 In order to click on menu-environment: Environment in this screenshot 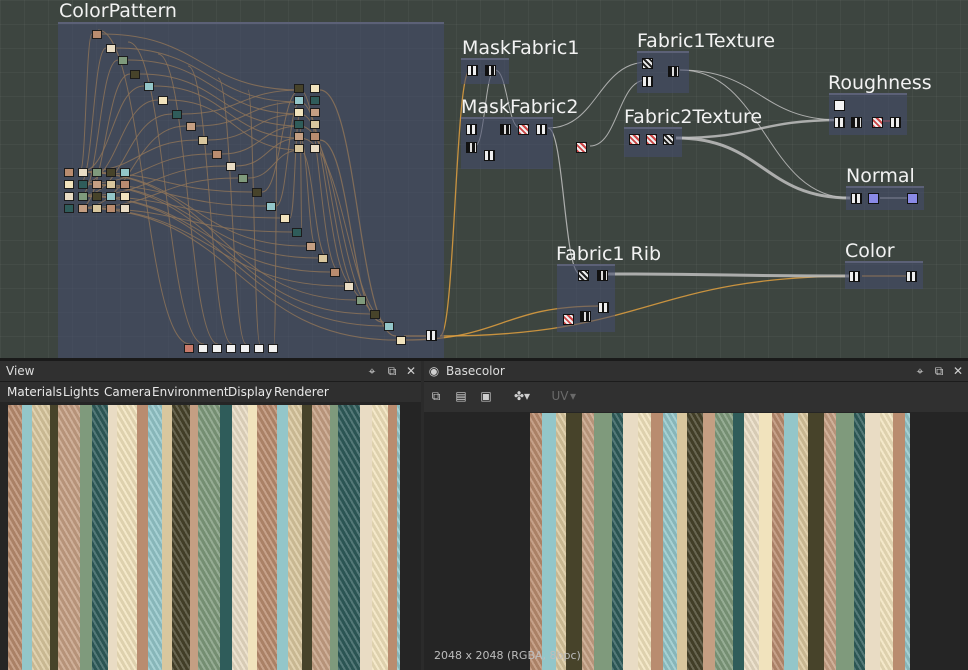, I will do `click(190, 392)`.